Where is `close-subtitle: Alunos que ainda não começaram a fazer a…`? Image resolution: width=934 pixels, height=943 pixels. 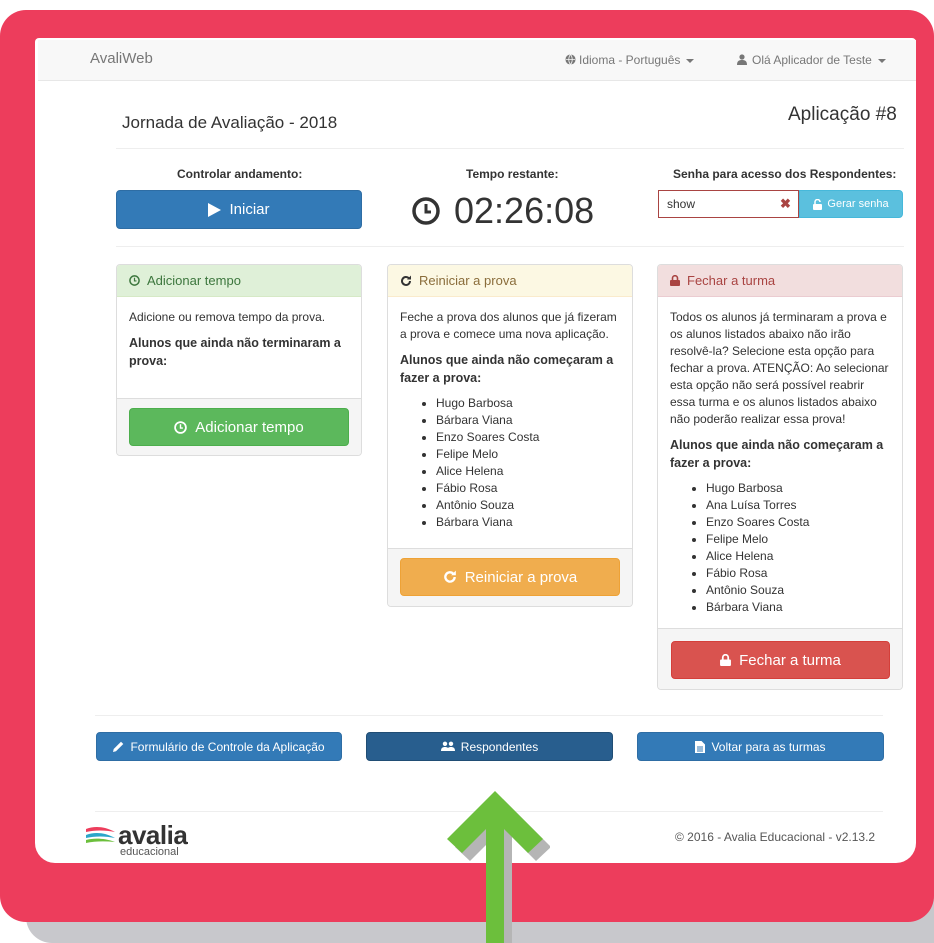
close-subtitle: Alunos que ainda não começaram a fazer a… is located at coordinates (777, 454).